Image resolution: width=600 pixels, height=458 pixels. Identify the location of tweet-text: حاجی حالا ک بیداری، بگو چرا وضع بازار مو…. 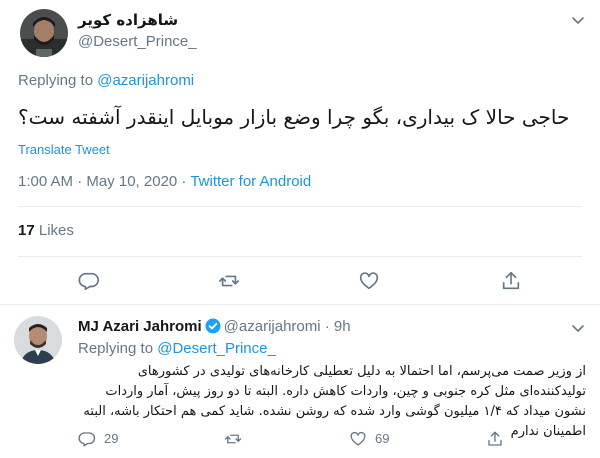
(294, 117).